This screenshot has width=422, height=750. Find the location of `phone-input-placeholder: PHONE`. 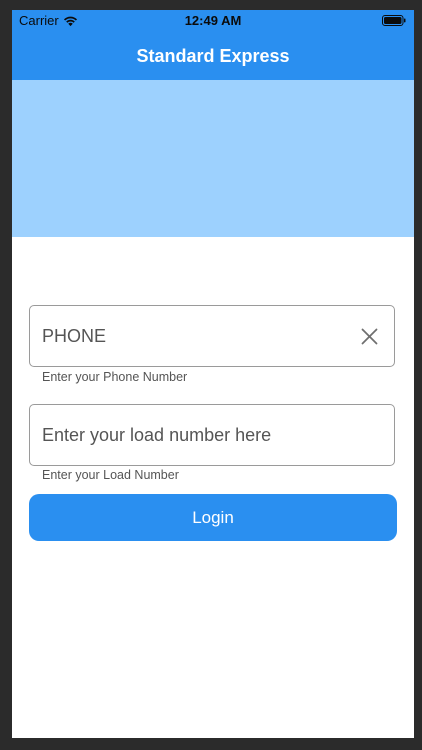

phone-input-placeholder: PHONE is located at coordinates (74, 336).